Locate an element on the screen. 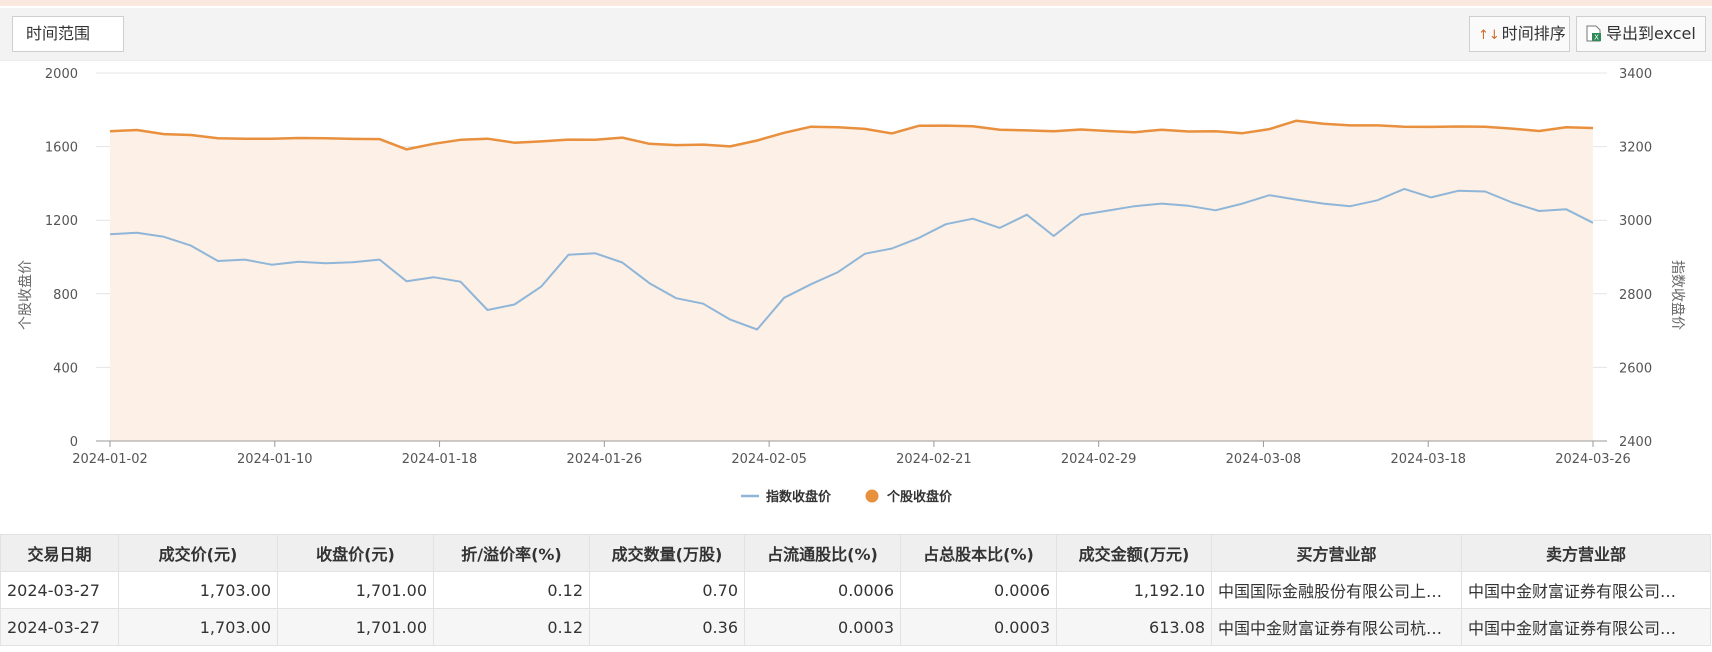 This screenshot has width=1712, height=652. right-tick-label: 3000 is located at coordinates (1635, 221).